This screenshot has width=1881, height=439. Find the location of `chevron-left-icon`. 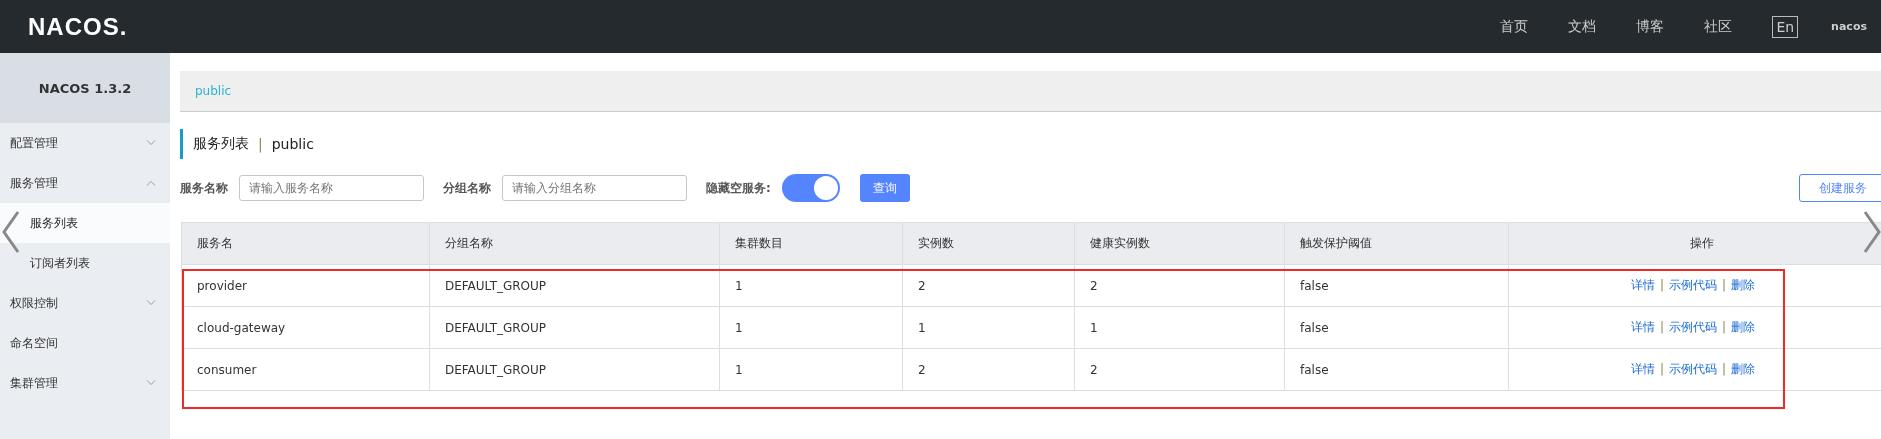

chevron-left-icon is located at coordinates (11, 232).